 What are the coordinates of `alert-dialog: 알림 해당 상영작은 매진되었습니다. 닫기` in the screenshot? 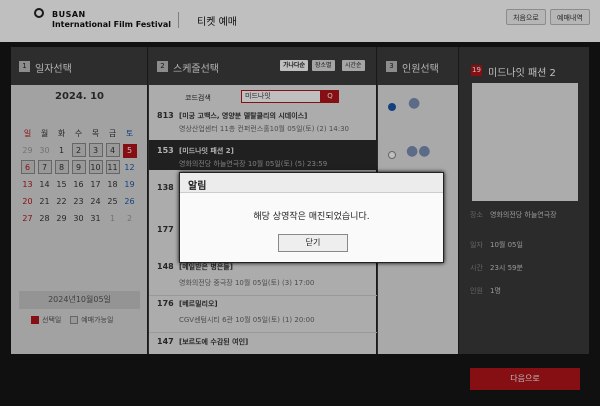 It's located at (311, 217).